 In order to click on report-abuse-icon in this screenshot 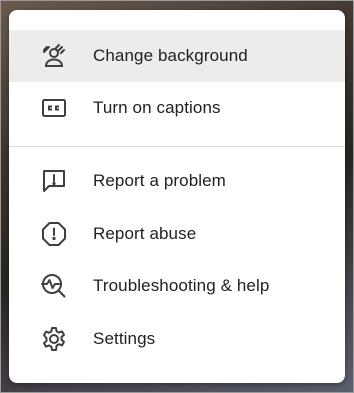, I will do `click(54, 234)`.